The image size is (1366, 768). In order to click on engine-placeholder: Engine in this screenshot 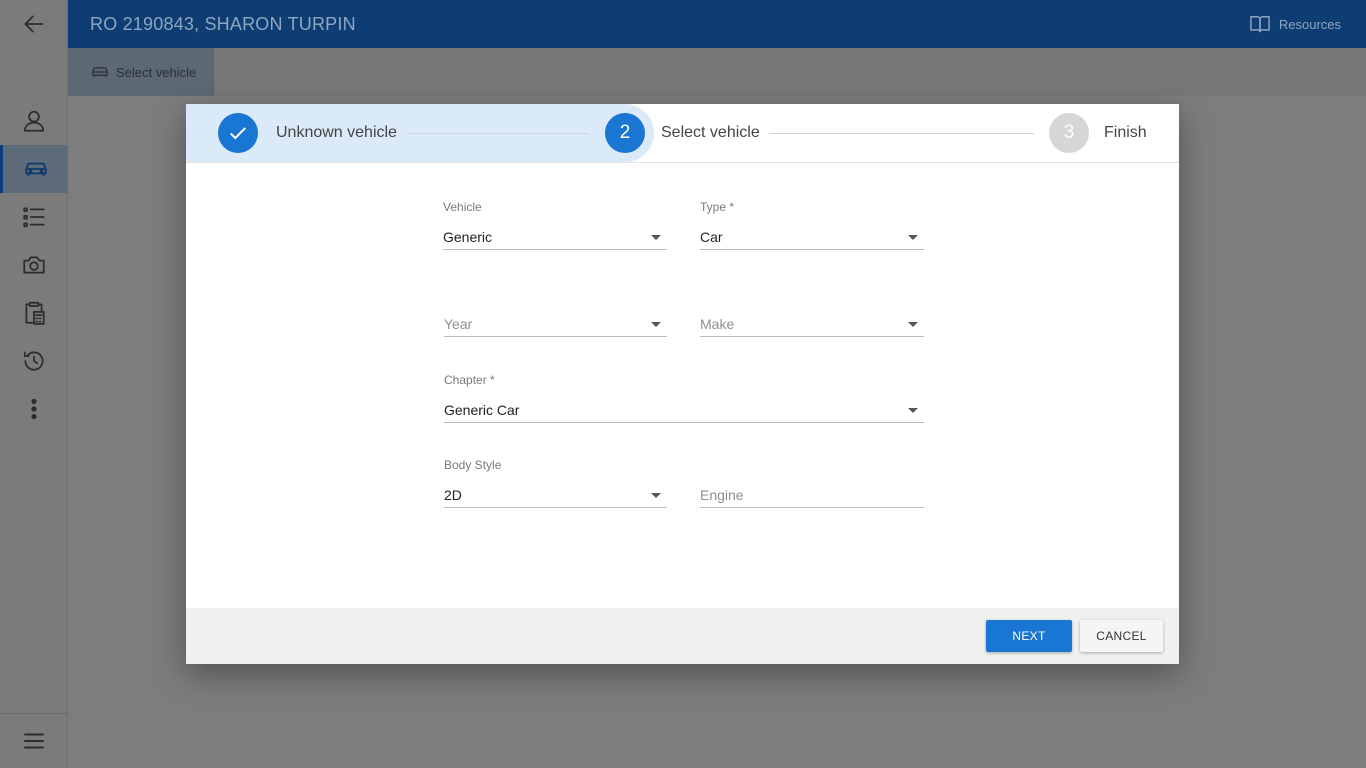, I will do `click(722, 495)`.